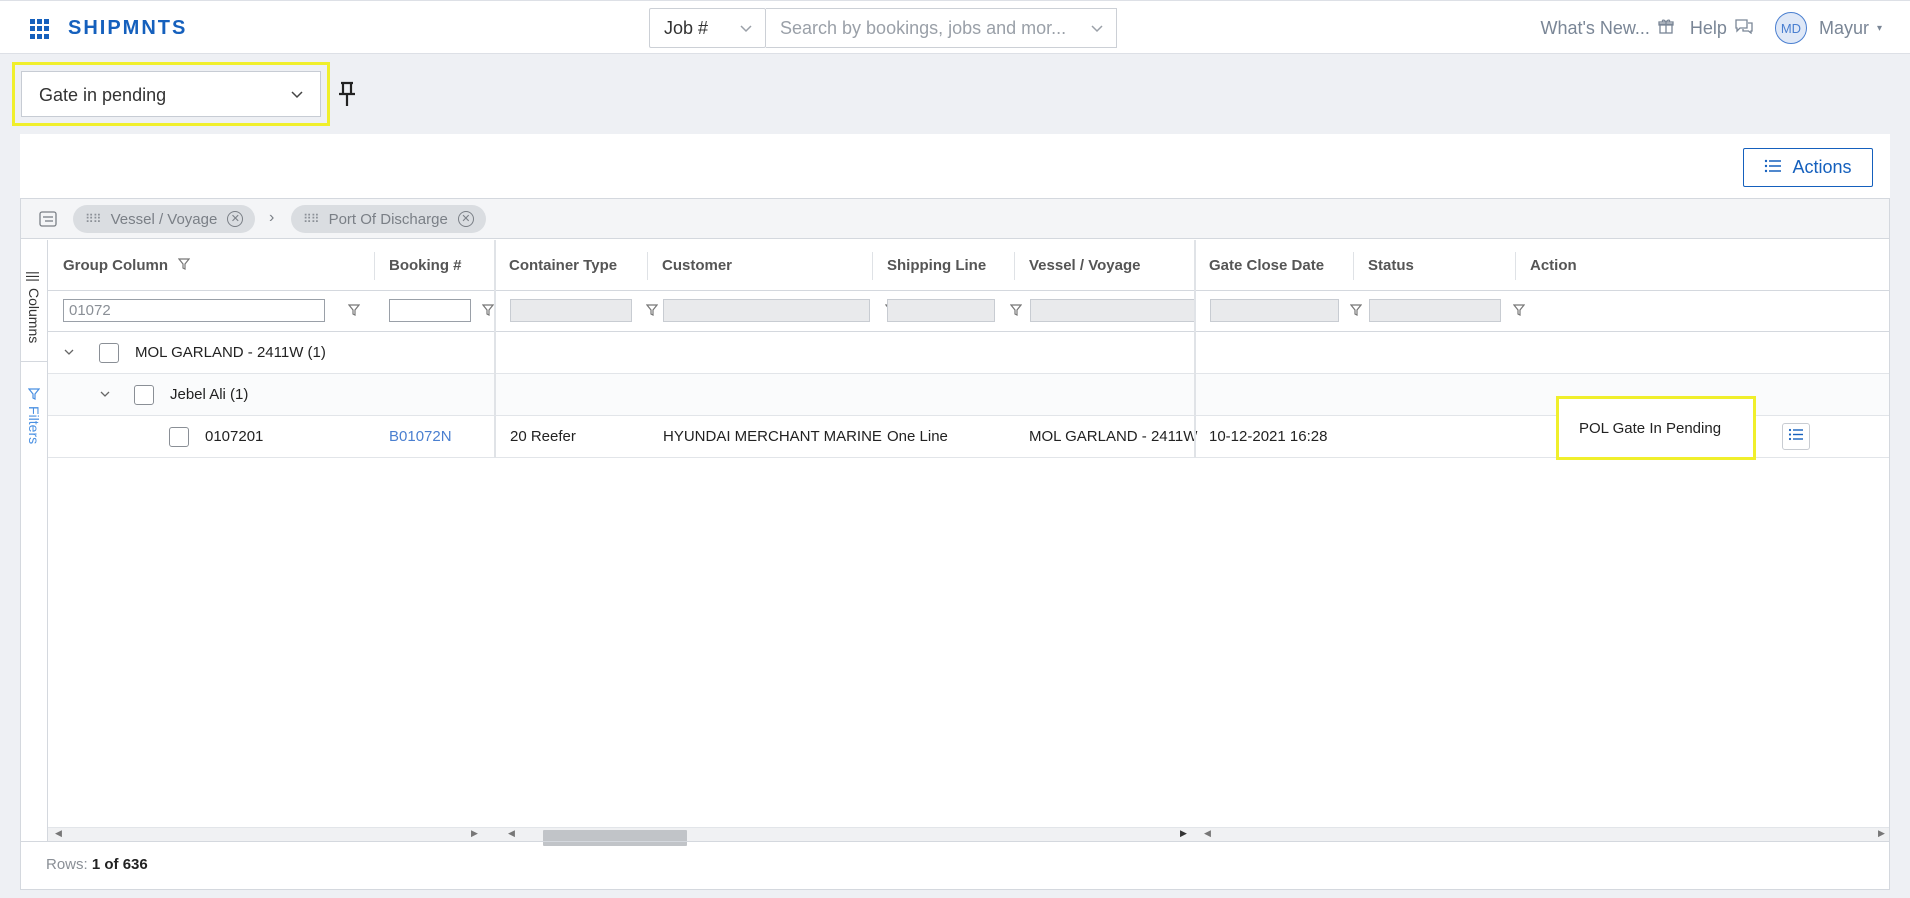 The image size is (1910, 898). What do you see at coordinates (34, 540) in the screenshot?
I see `side-tool-panel: ||| Columns Filters` at bounding box center [34, 540].